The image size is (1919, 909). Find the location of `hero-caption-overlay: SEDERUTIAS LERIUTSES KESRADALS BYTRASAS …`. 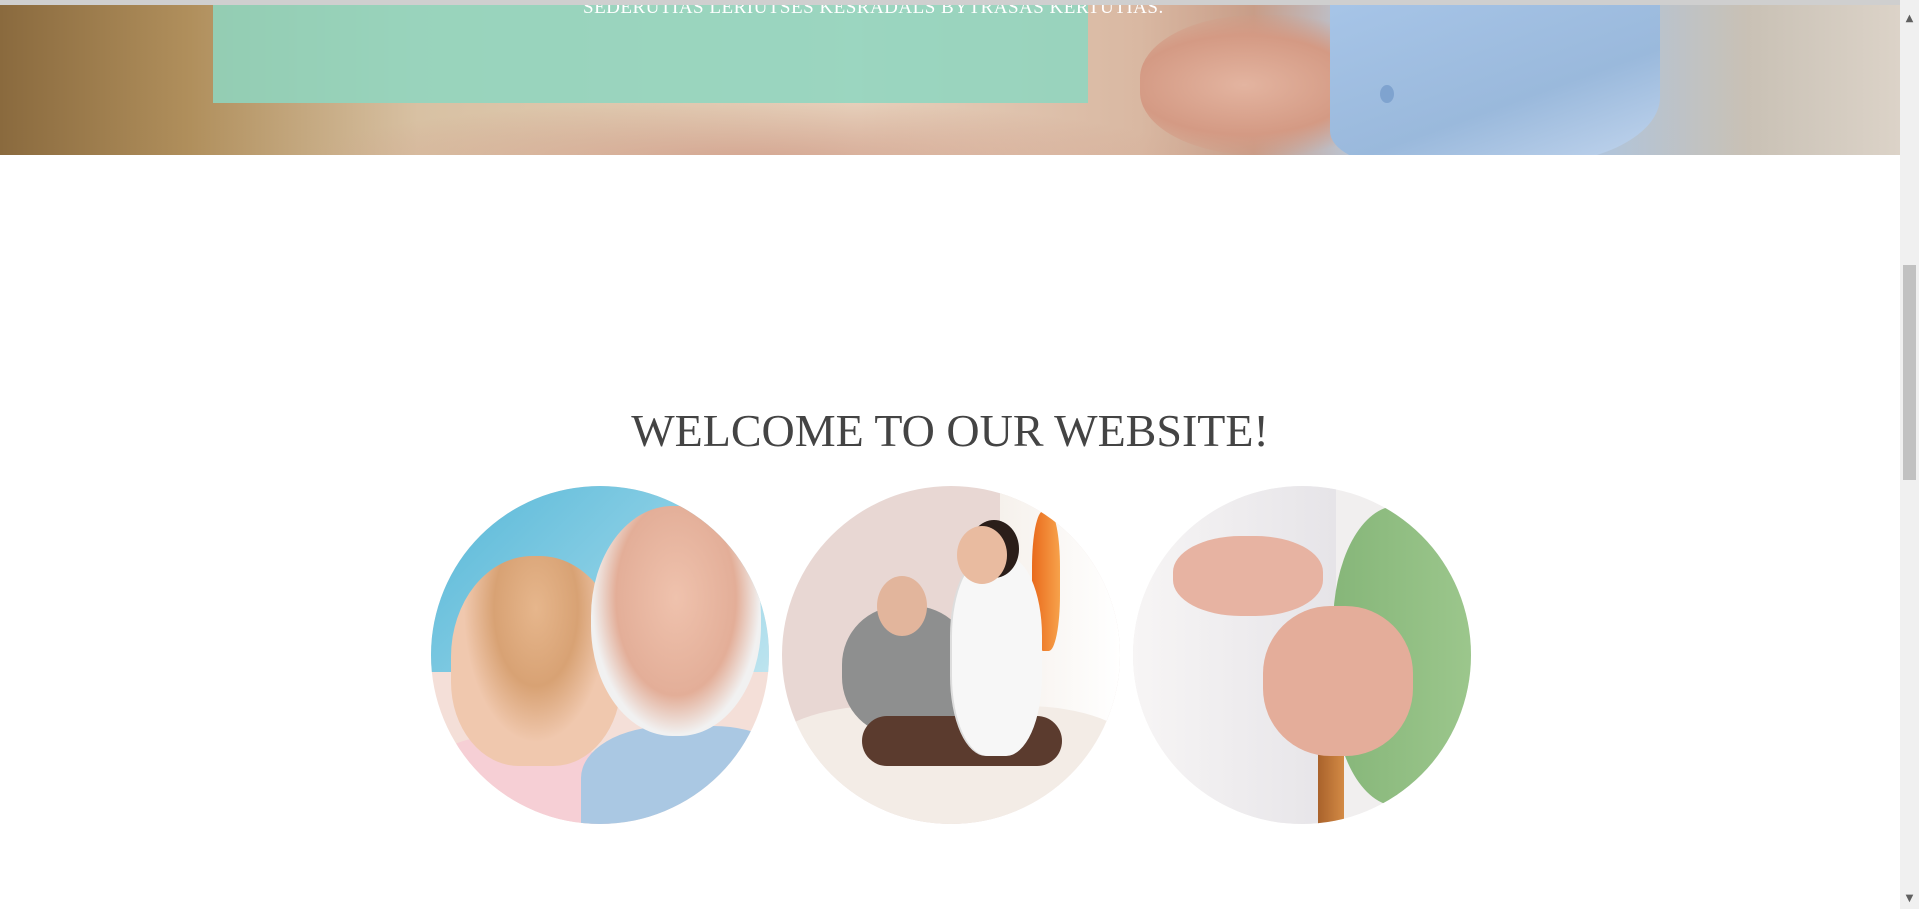

hero-caption-overlay: SEDERUTIAS LERIUTSES KESRADALS BYTRASAS … is located at coordinates (688, 54).